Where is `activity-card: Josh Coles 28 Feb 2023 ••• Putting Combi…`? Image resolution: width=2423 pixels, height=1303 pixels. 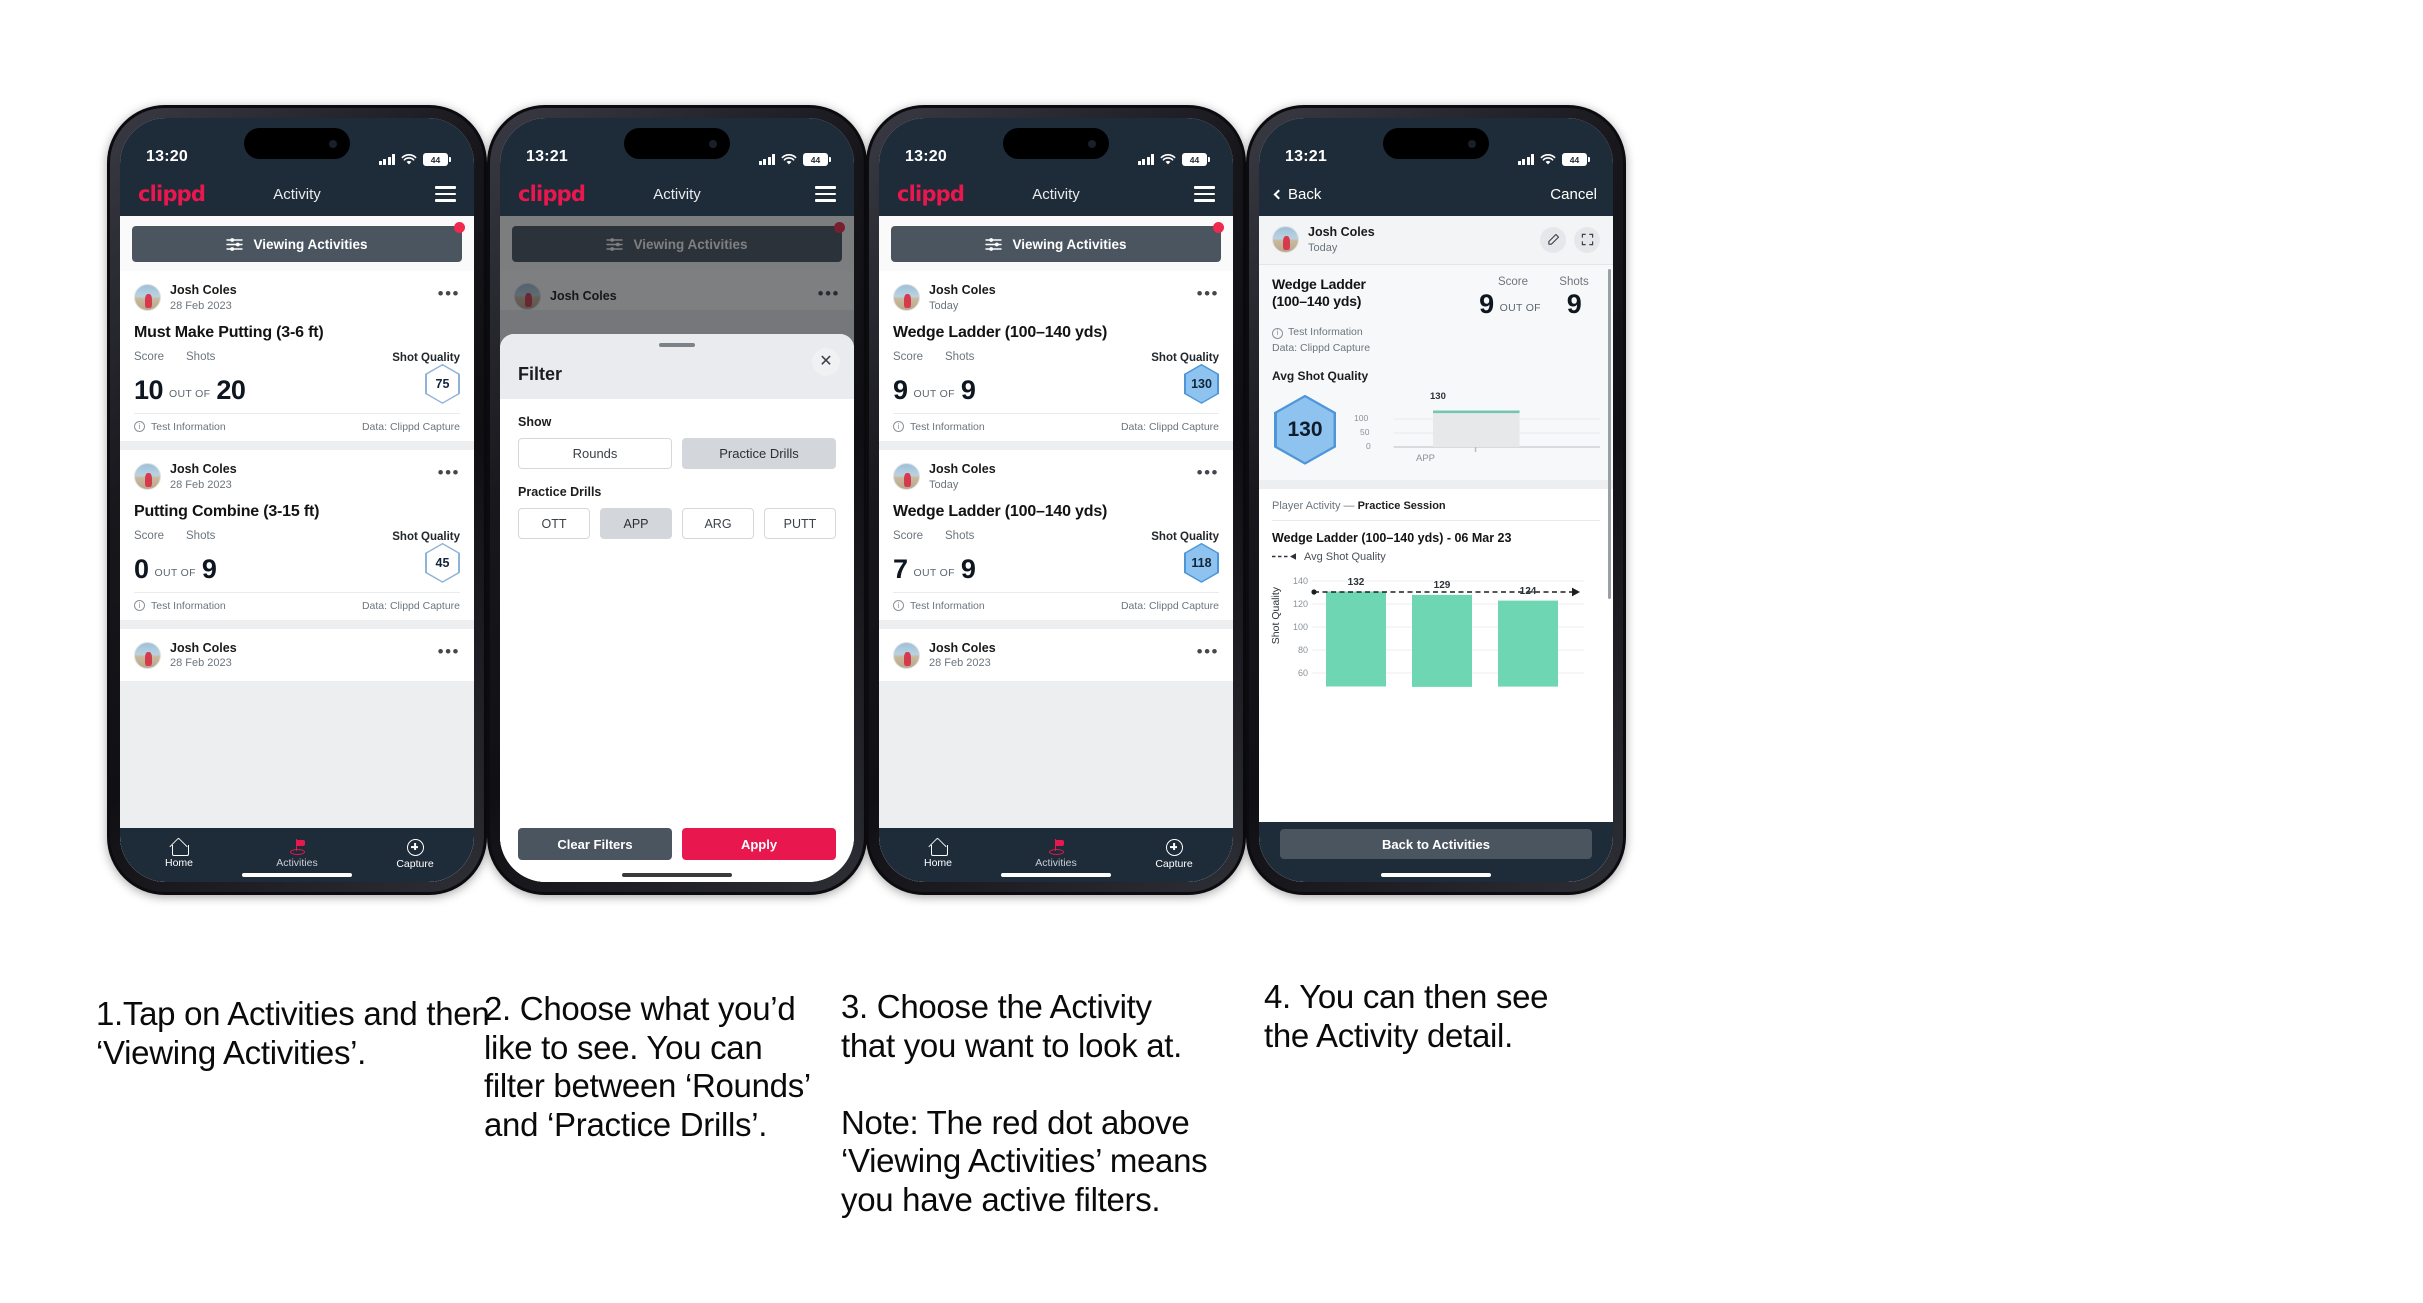 activity-card: Josh Coles 28 Feb 2023 ••• Putting Combi… is located at coordinates (297, 534).